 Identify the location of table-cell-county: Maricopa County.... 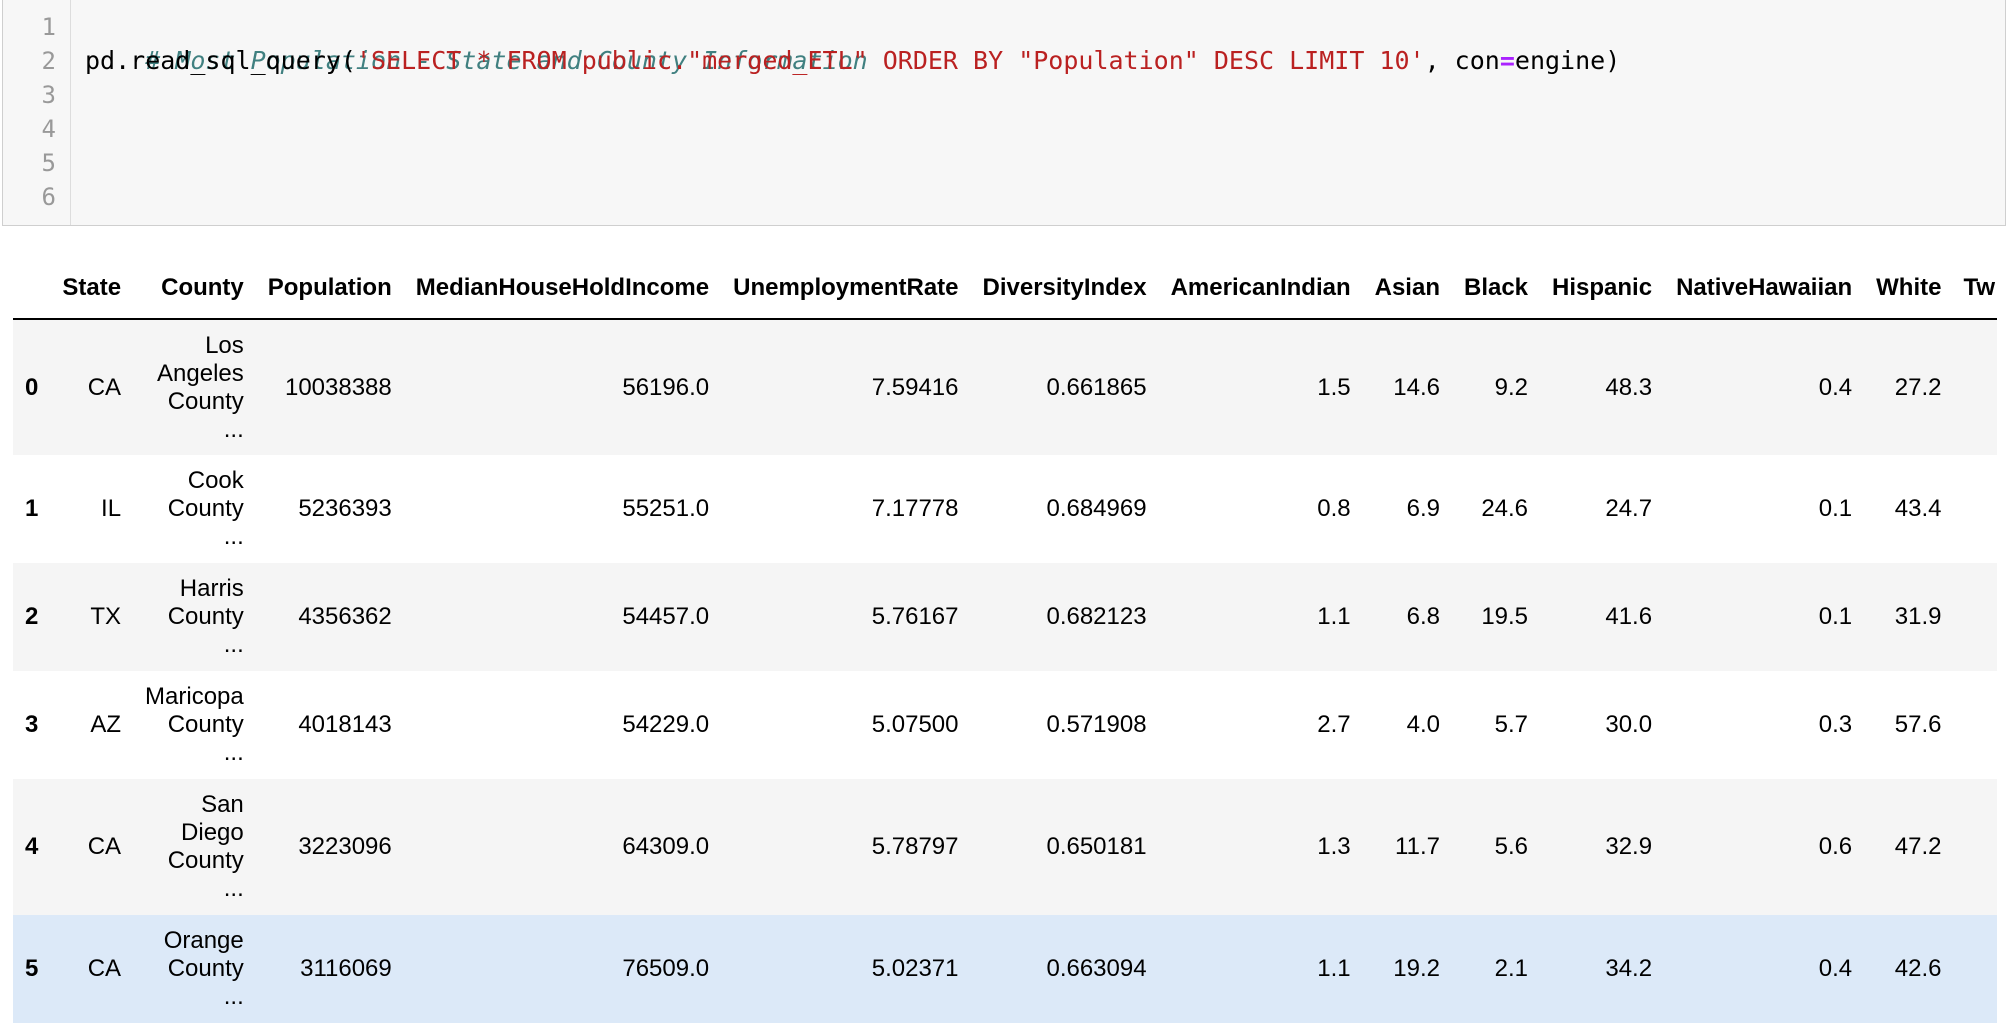
(194, 725).